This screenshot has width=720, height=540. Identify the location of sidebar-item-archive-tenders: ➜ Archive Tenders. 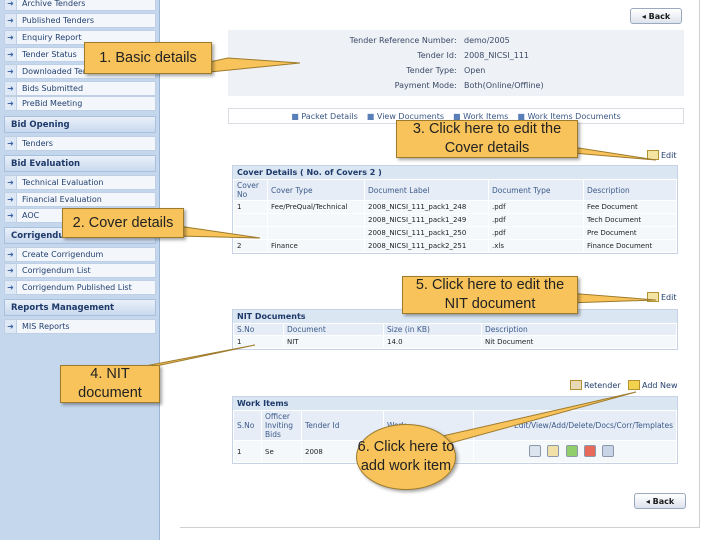
(80, 5).